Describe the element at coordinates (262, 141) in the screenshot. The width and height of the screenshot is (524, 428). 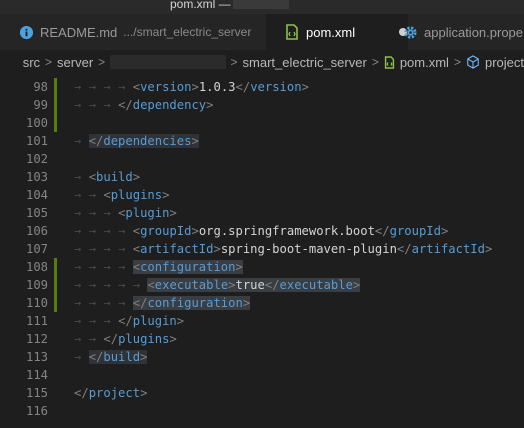
I see `code-line: 101 → </dependencies>` at that location.